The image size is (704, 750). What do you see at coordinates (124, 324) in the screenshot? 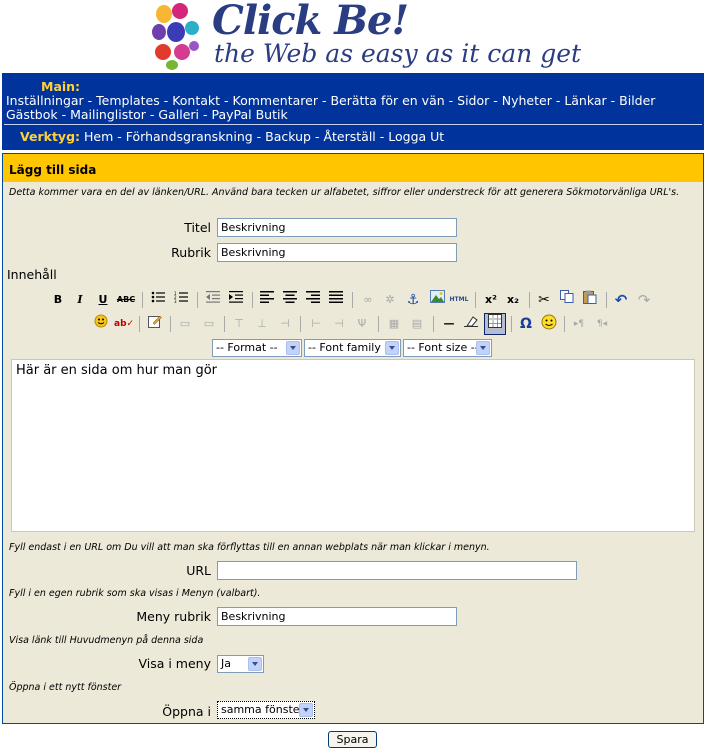
I see `spellcheck-icon: ab✓` at bounding box center [124, 324].